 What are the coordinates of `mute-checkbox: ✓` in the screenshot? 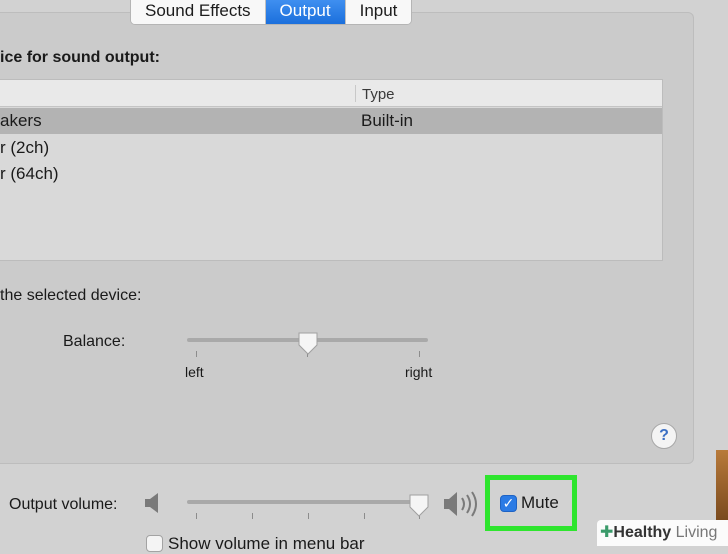 It's located at (508, 503).